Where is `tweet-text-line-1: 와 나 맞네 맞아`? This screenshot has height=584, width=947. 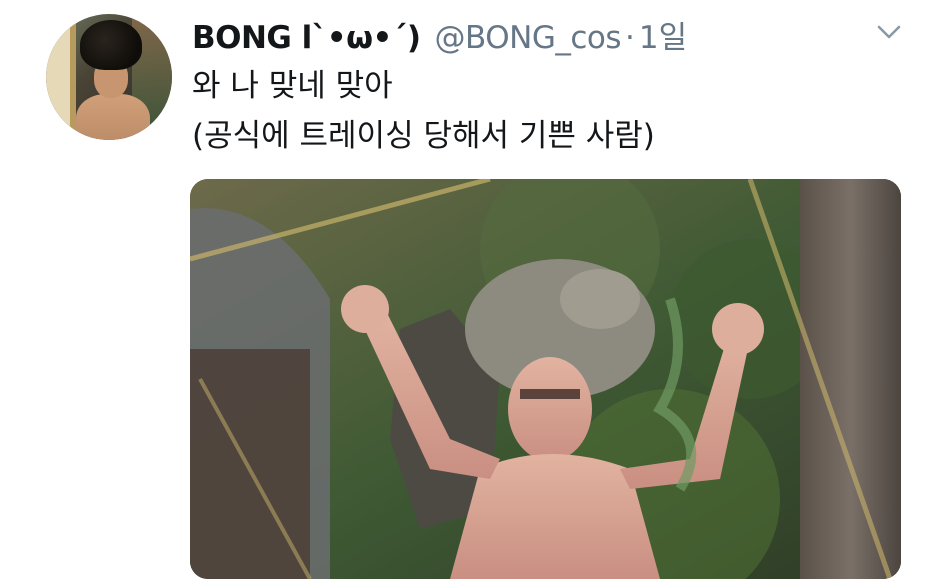
tweet-text-line-1: 와 나 맞네 맞아 is located at coordinates (292, 86).